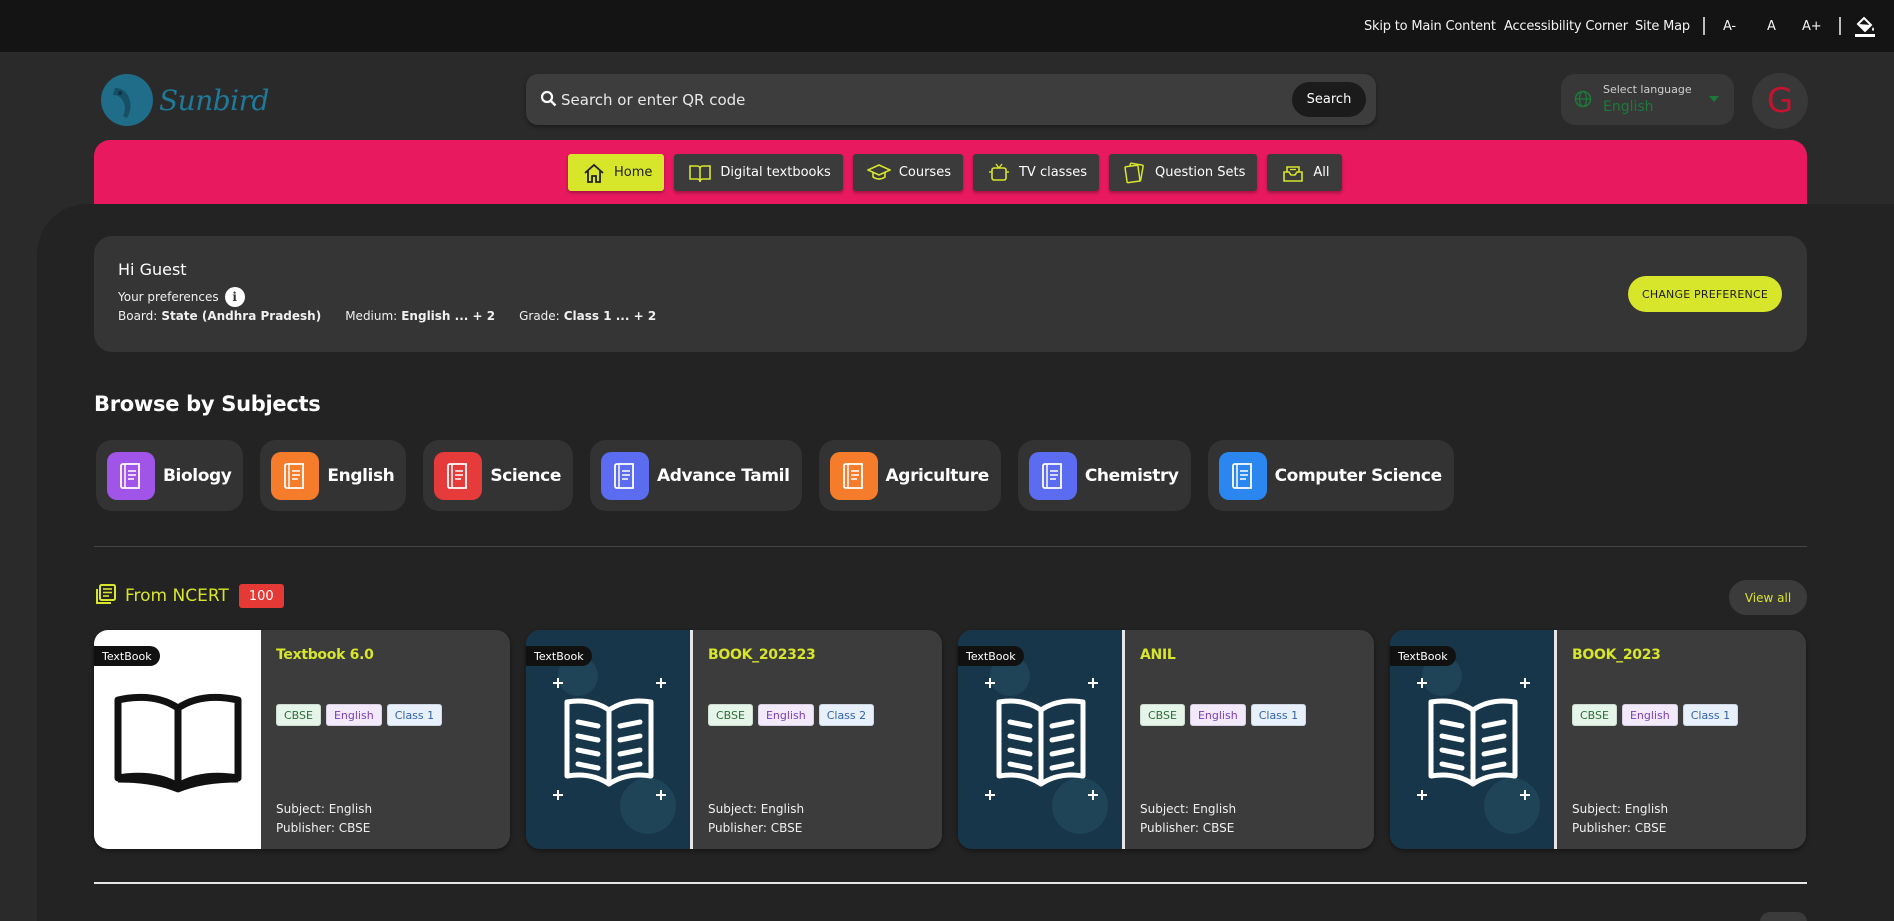 The width and height of the screenshot is (1894, 921). Describe the element at coordinates (168, 297) in the screenshot. I see `preferences-text: Your preferences` at that location.